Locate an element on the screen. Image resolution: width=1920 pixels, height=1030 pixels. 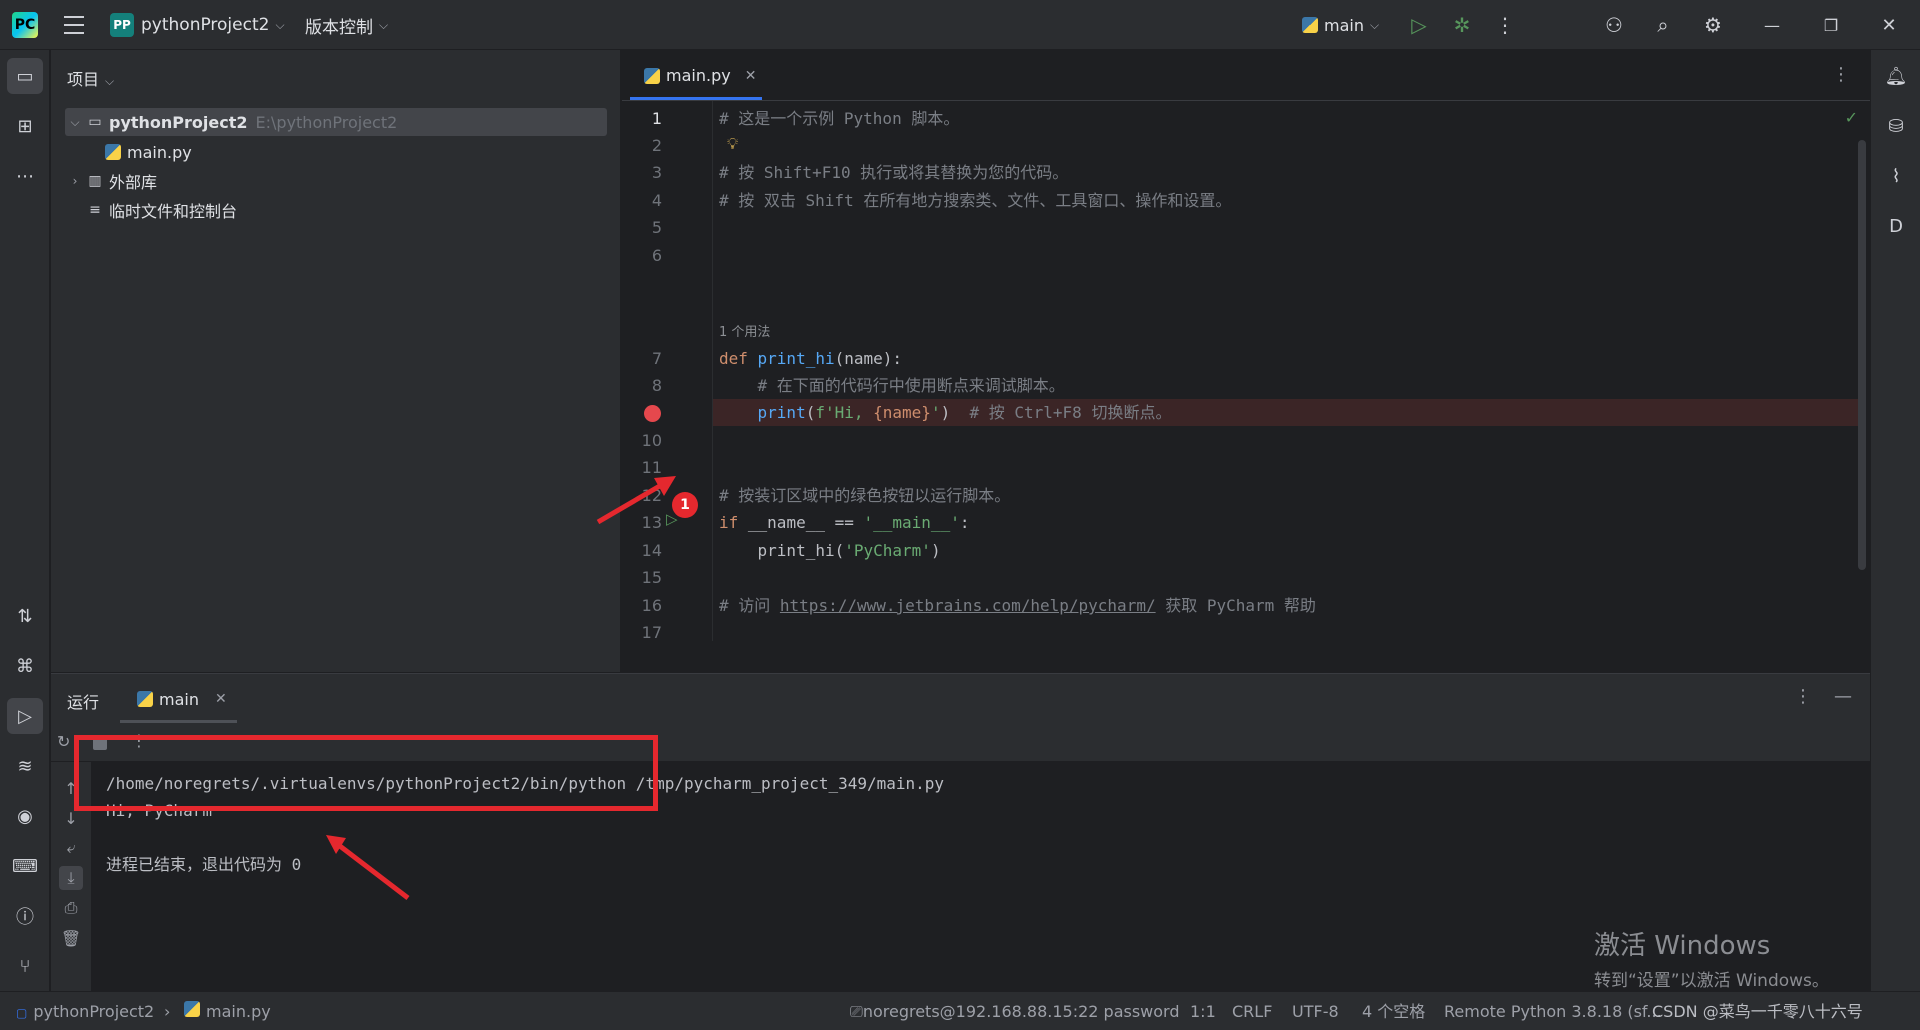
annotation-arrows is located at coordinates (501, 688).